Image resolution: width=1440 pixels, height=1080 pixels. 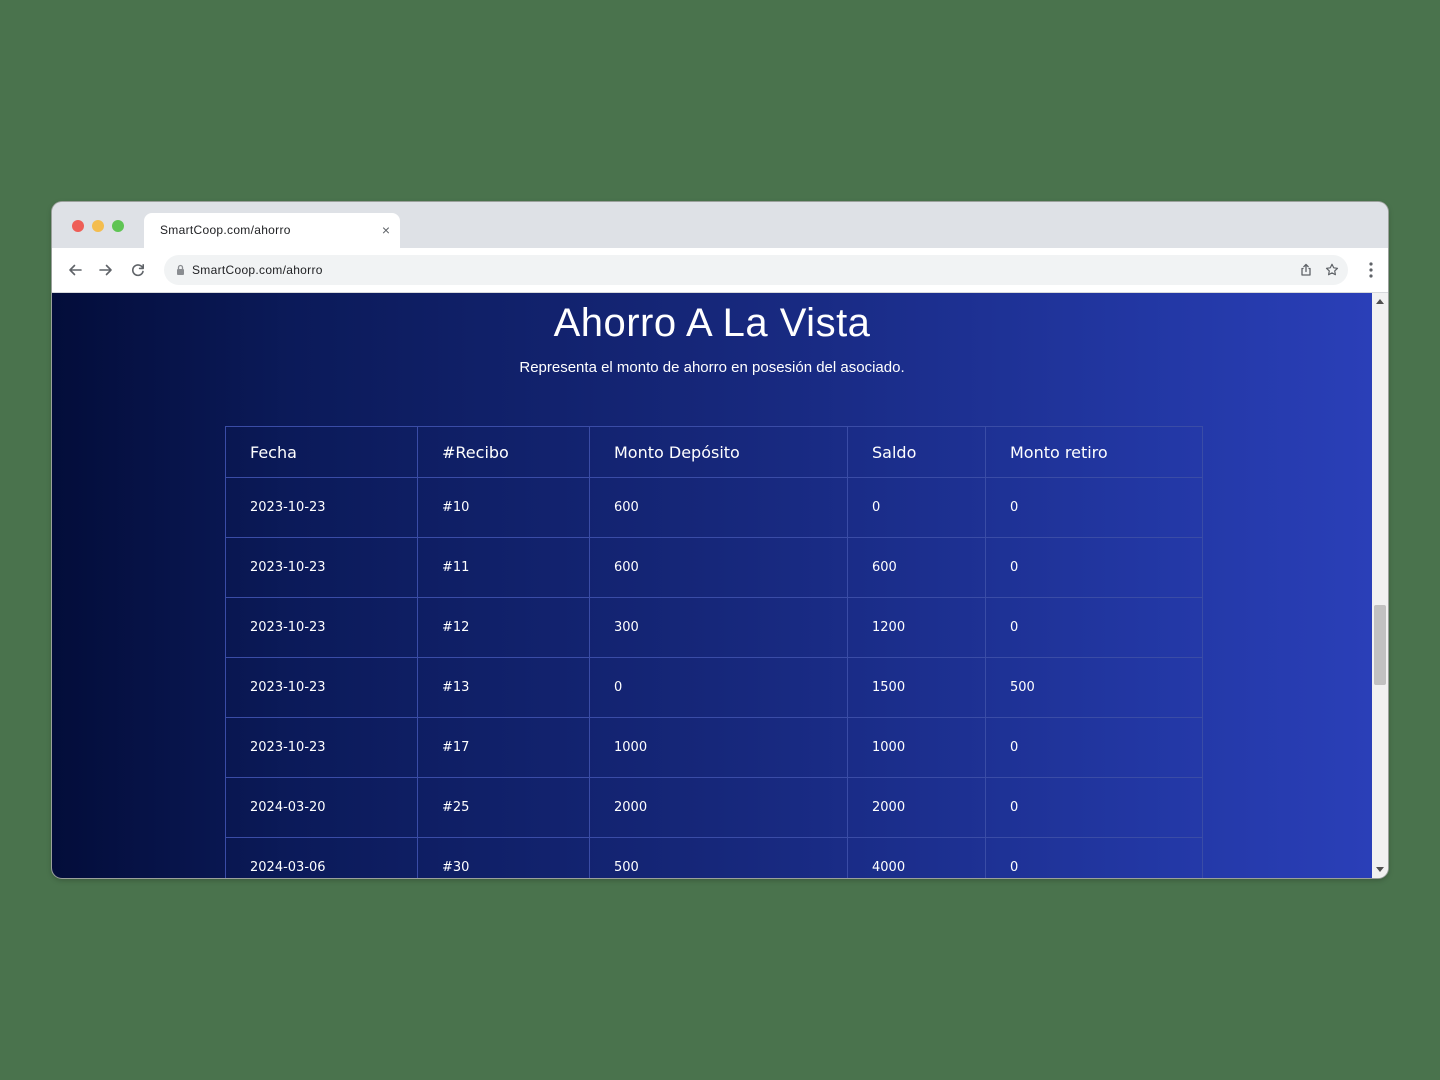 What do you see at coordinates (720, 225) in the screenshot?
I see `browser-titlebar: SmartCoop.com/ahorro ×` at bounding box center [720, 225].